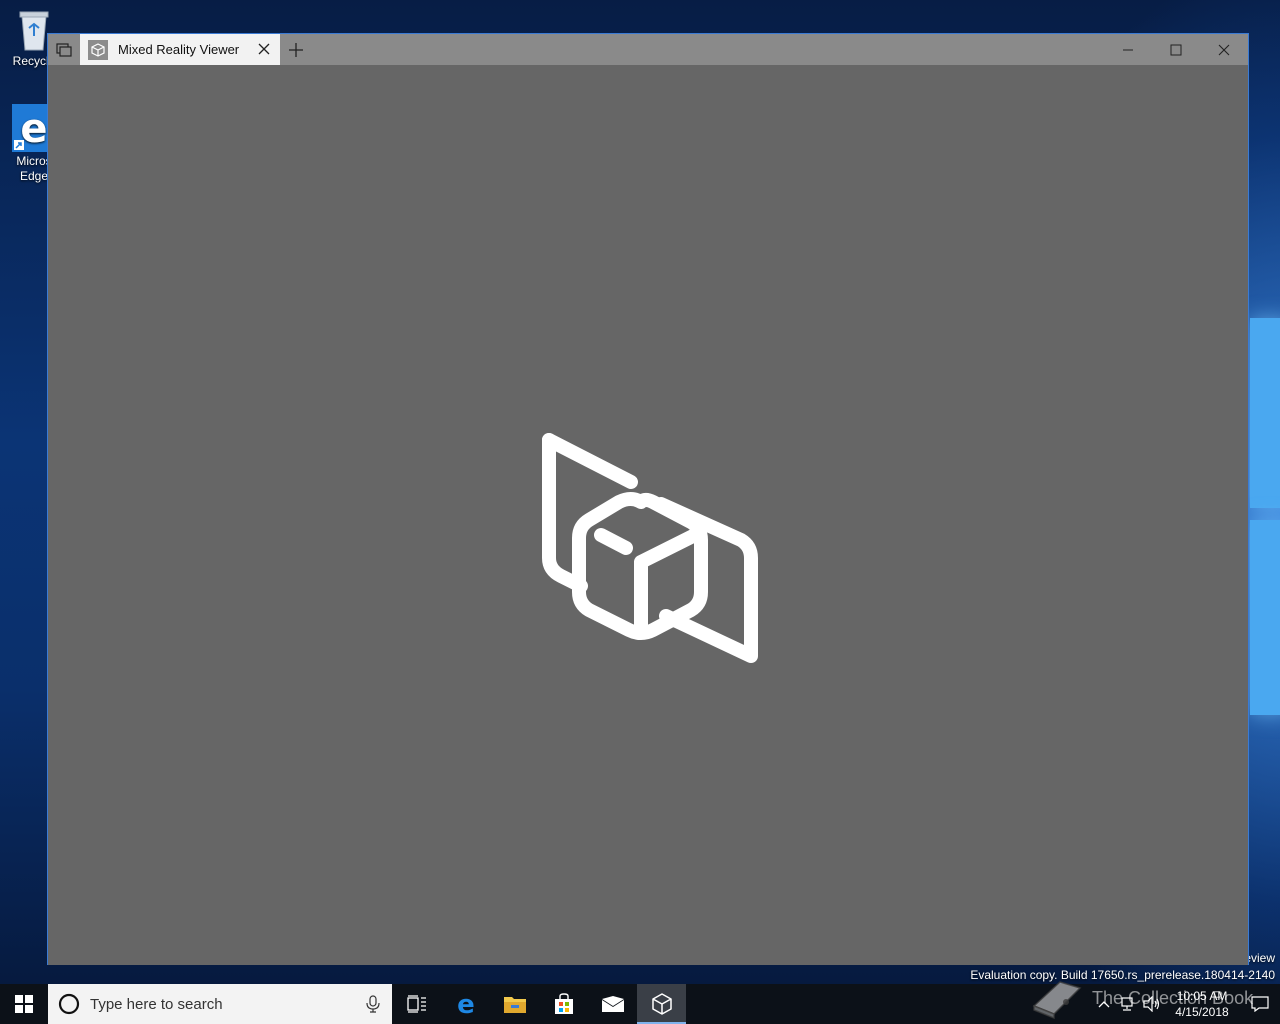 The height and width of the screenshot is (1024, 1280). I want to click on edge-taskbar-button: e, so click(465, 1004).